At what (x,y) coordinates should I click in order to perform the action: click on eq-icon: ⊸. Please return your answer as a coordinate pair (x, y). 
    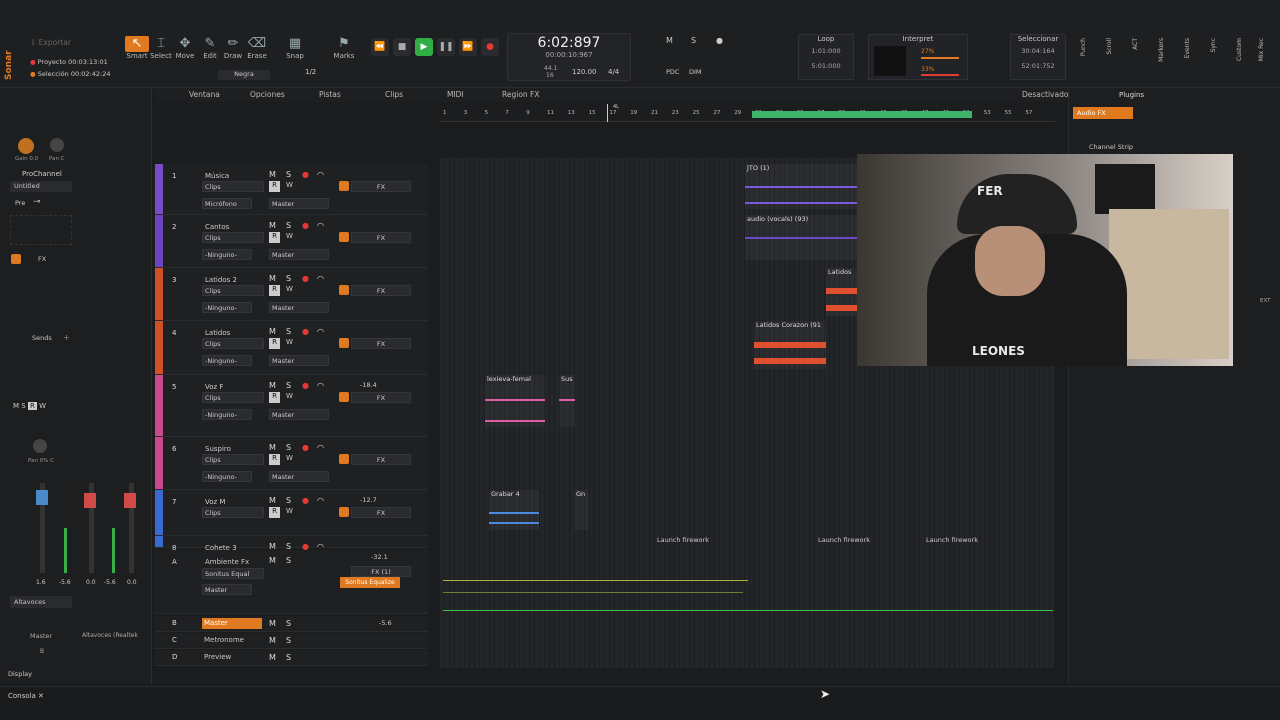
    Looking at the image, I should click on (37, 202).